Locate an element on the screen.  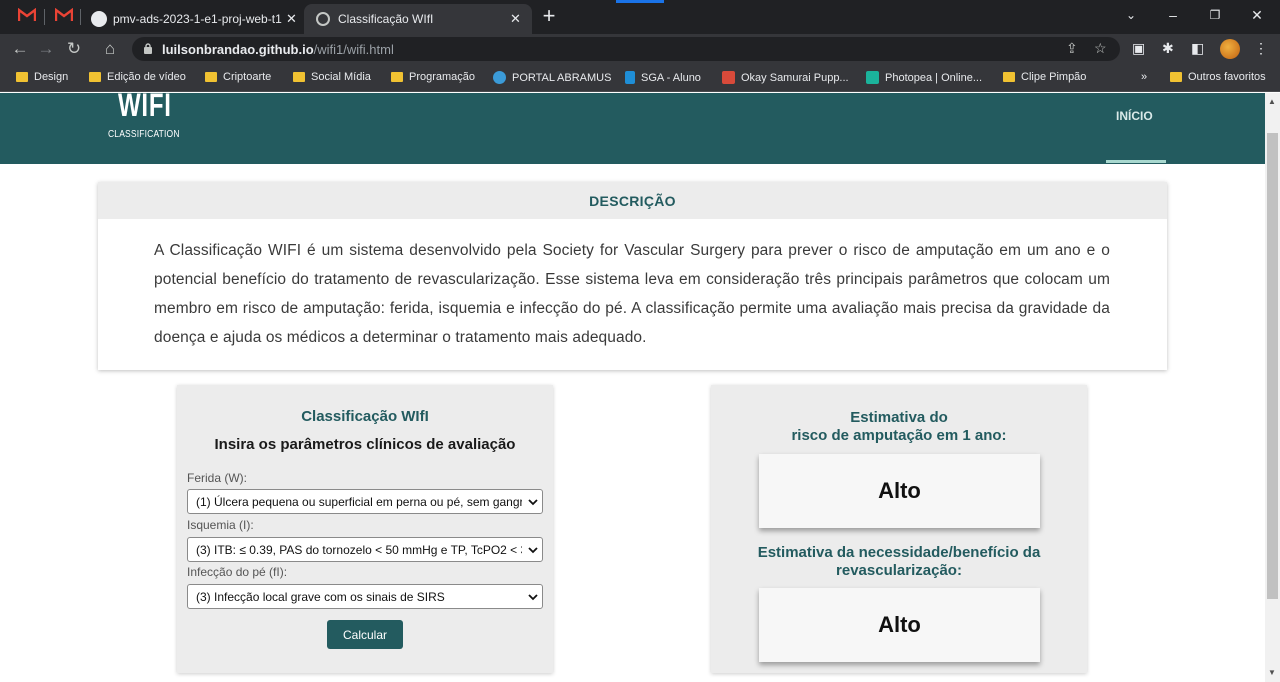
side-panel-icon: ◧ is located at coordinates (1197, 48).